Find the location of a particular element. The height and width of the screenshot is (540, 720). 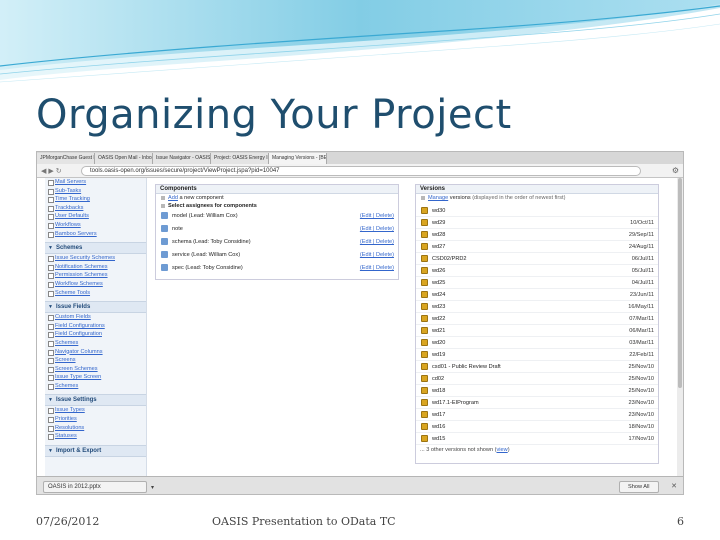

sidebar-item: Scheme Tools is located at coordinates (95, 293).